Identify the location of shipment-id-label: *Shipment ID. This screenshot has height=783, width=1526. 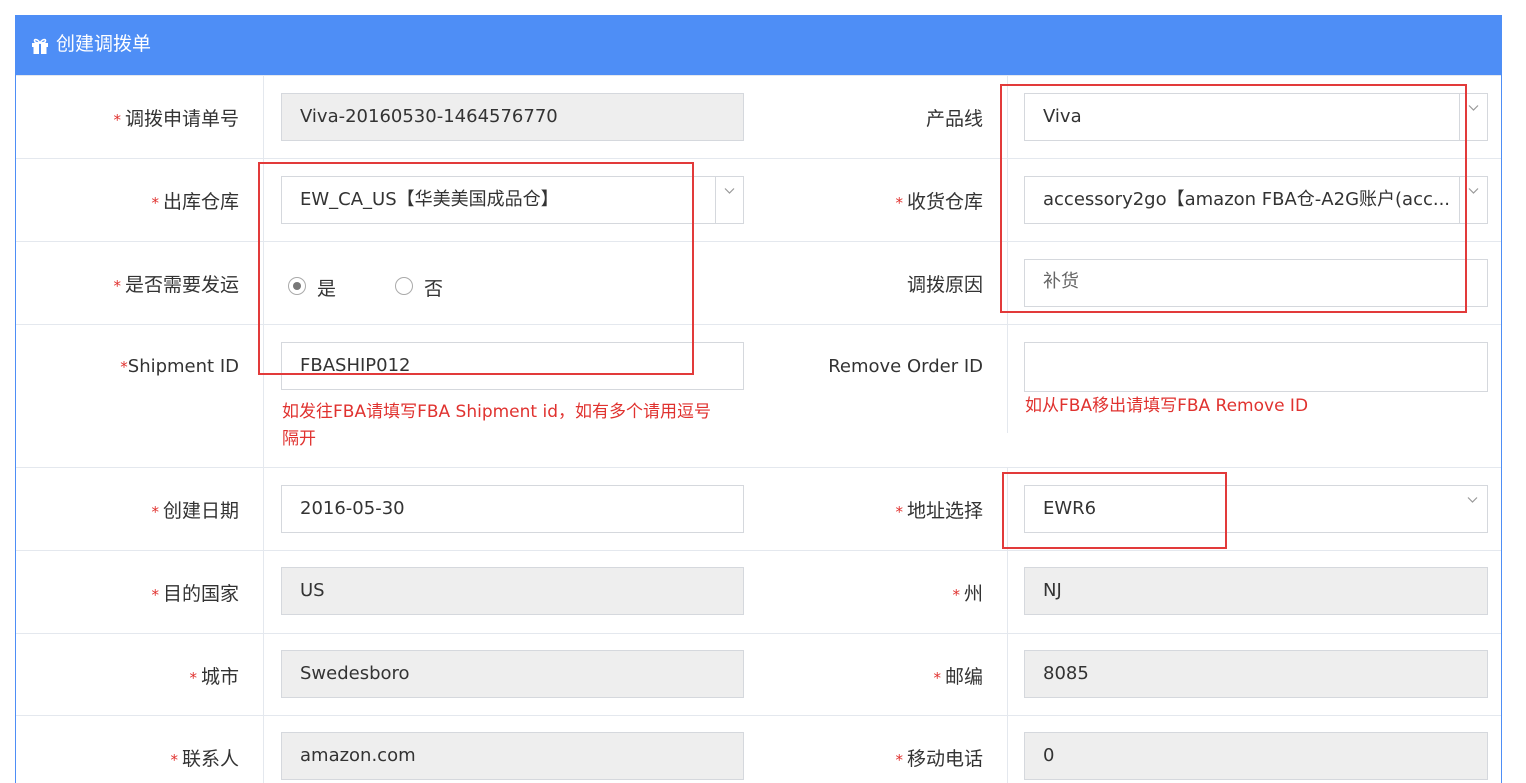
(179, 366).